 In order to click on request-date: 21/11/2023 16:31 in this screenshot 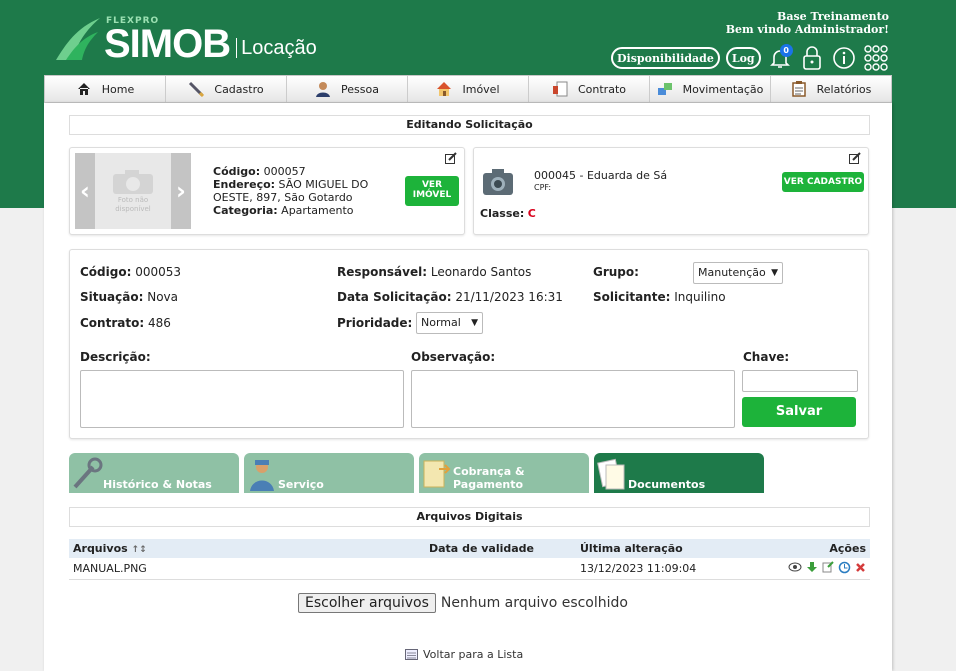, I will do `click(509, 297)`.